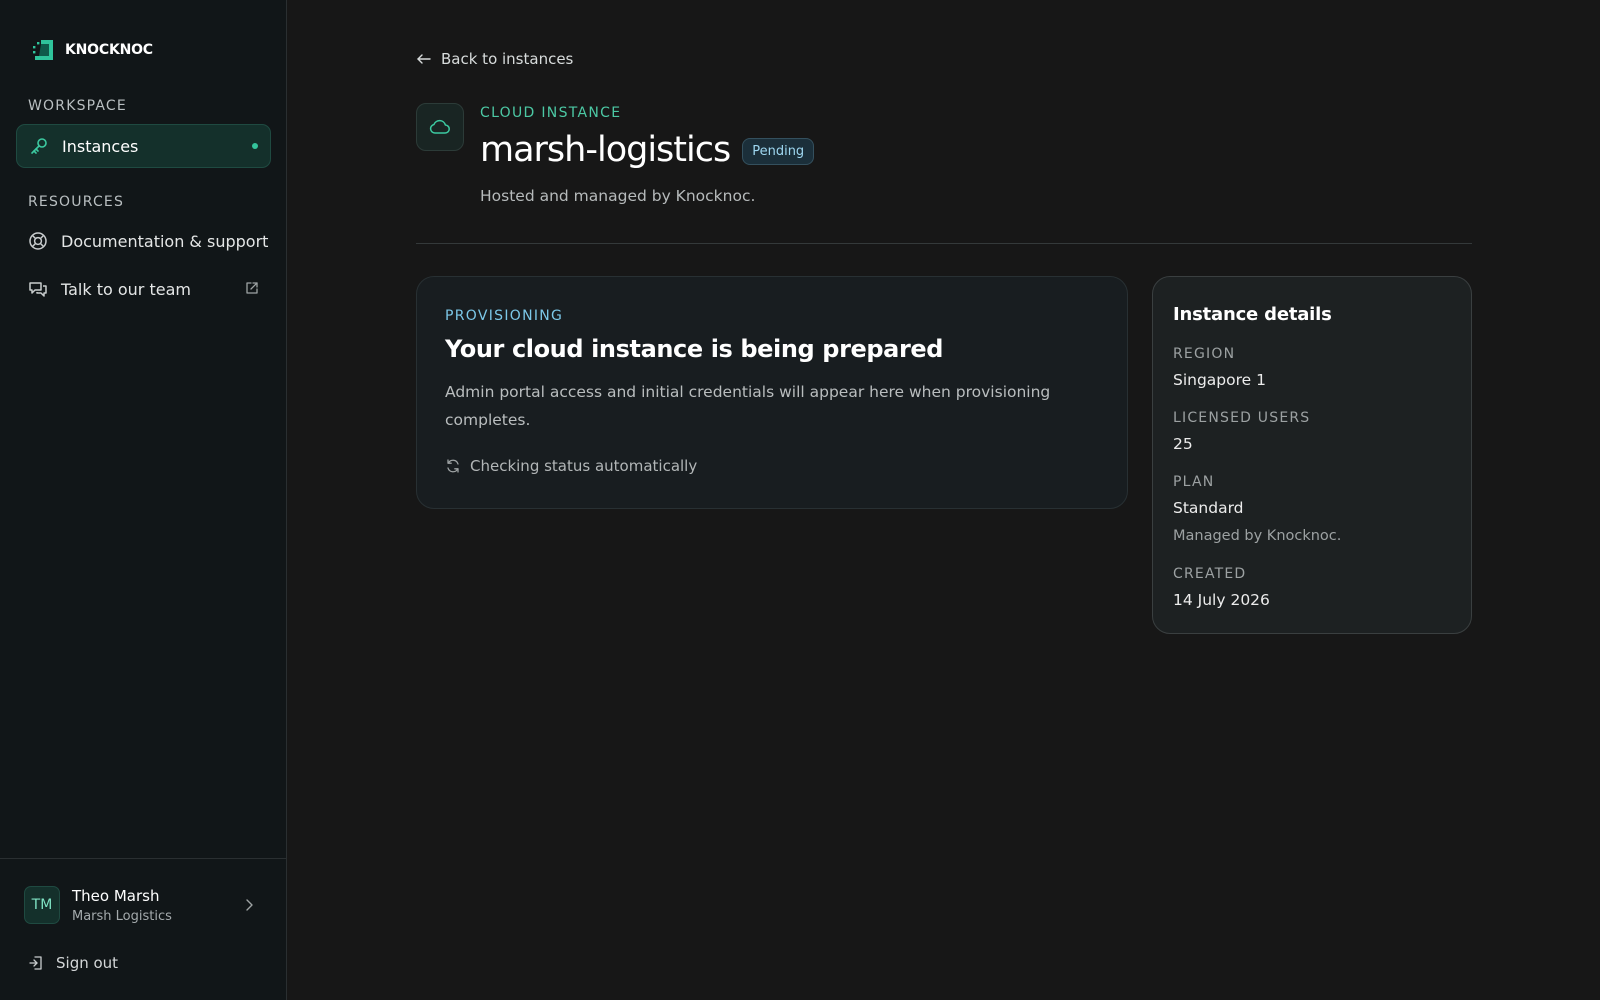 The height and width of the screenshot is (1000, 1600). What do you see at coordinates (165, 241) in the screenshot?
I see `sidebar-item-label: Documentation & support` at bounding box center [165, 241].